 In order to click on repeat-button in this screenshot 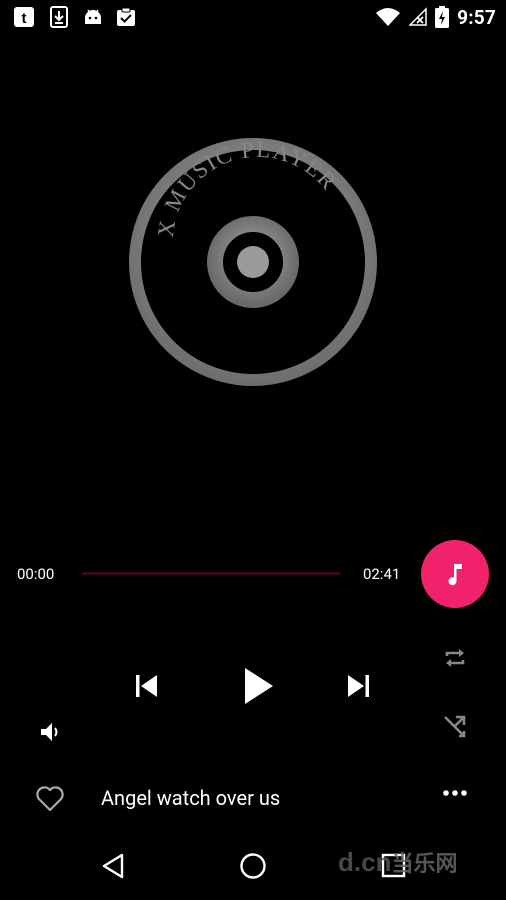, I will do `click(455, 658)`.